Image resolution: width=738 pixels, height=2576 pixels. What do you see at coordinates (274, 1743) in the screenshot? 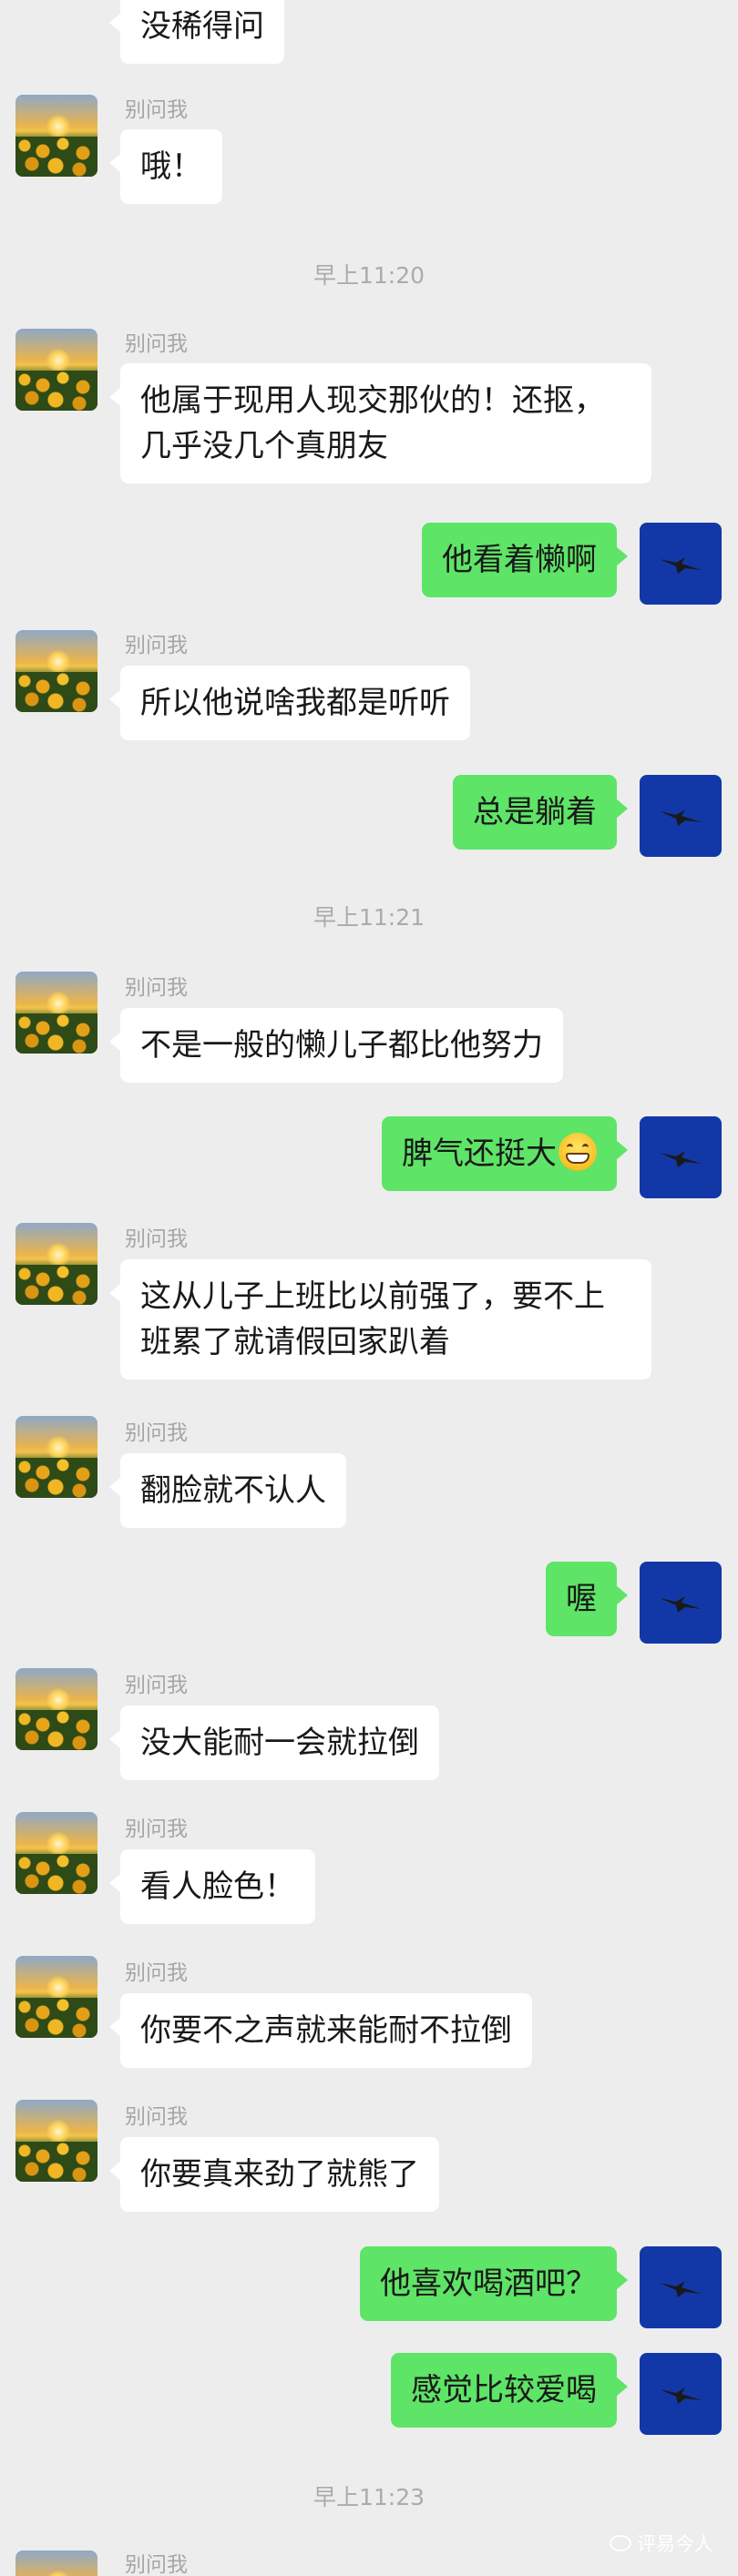
I see `message-bubble: 没大能耐一会就拉倒` at bounding box center [274, 1743].